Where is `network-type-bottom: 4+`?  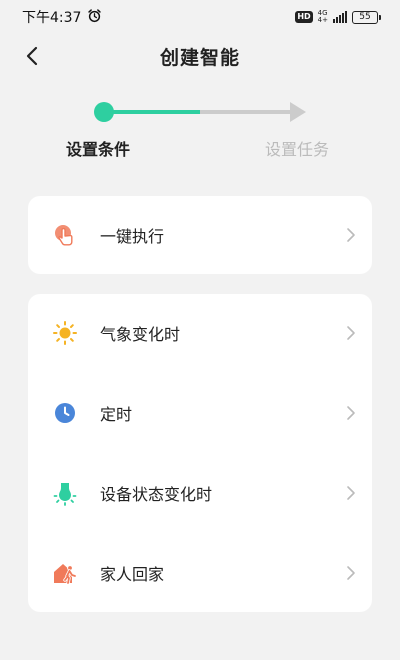 network-type-bottom: 4+ is located at coordinates (322, 20).